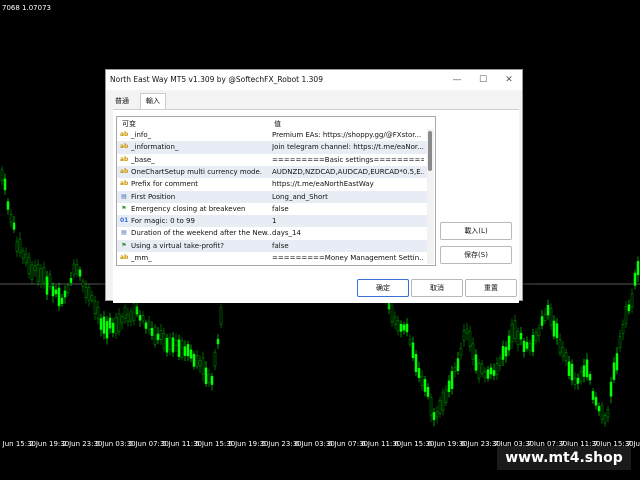 This screenshot has height=480, width=640. Describe the element at coordinates (348, 184) in the screenshot. I see `param-value: https://t.me/eaNorthEastWay` at that location.